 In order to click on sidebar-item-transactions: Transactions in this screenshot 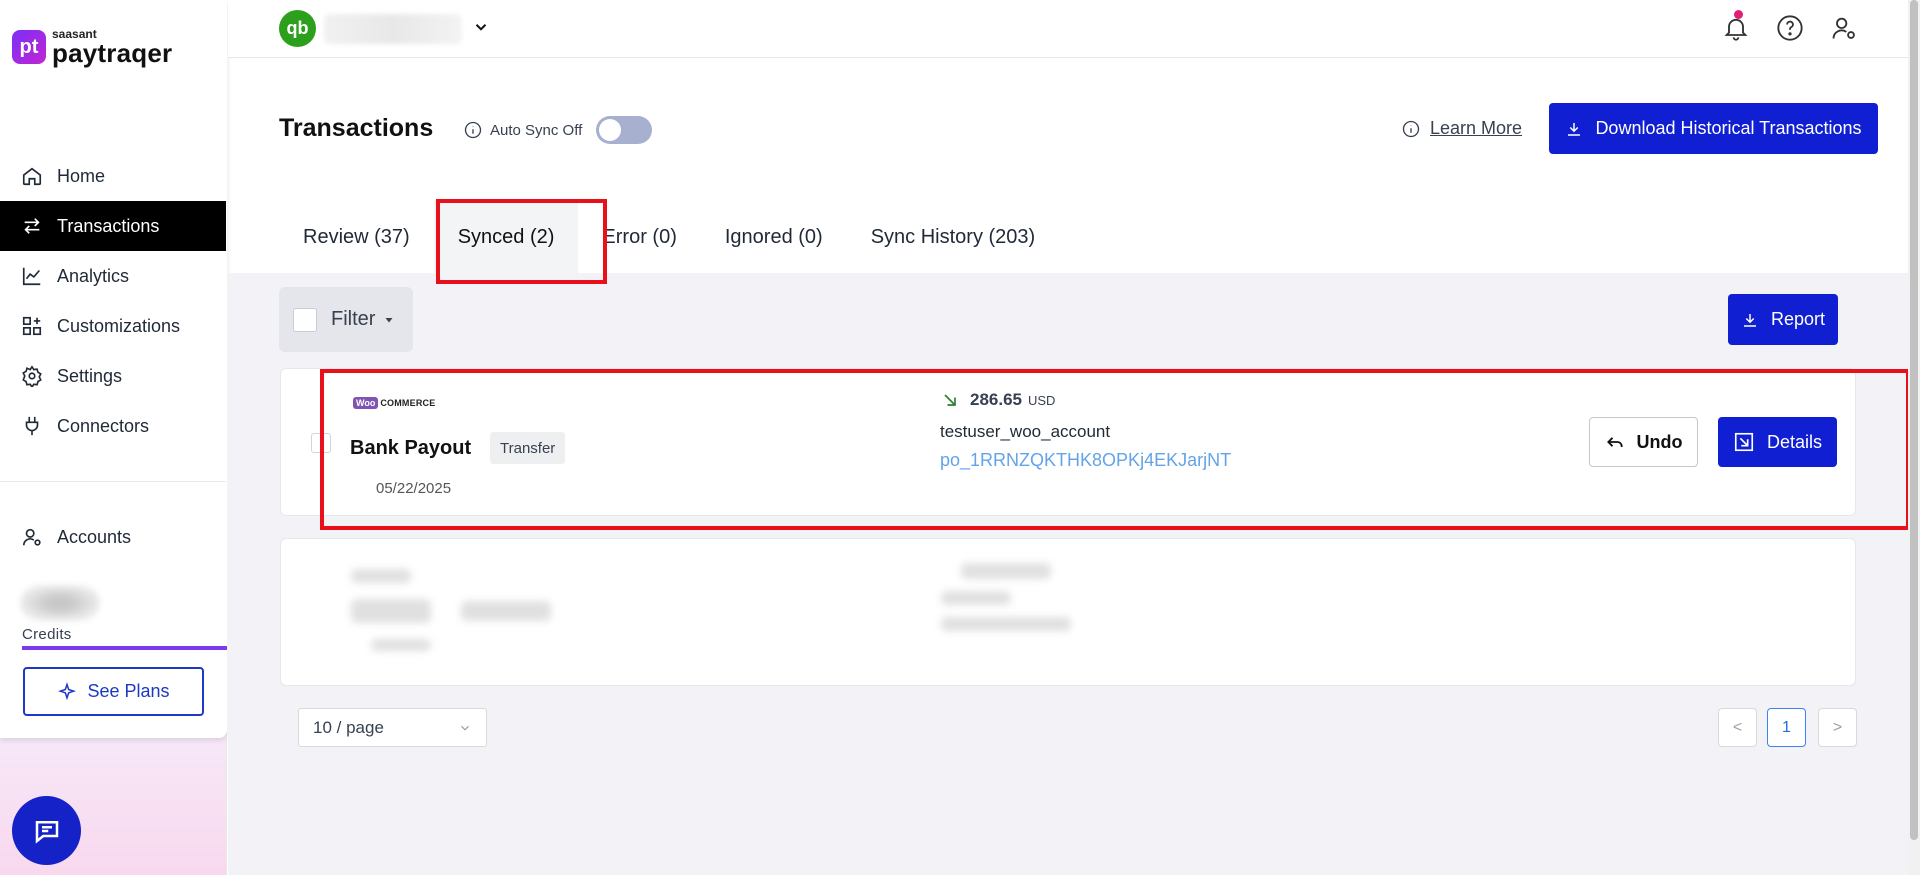, I will do `click(113, 226)`.